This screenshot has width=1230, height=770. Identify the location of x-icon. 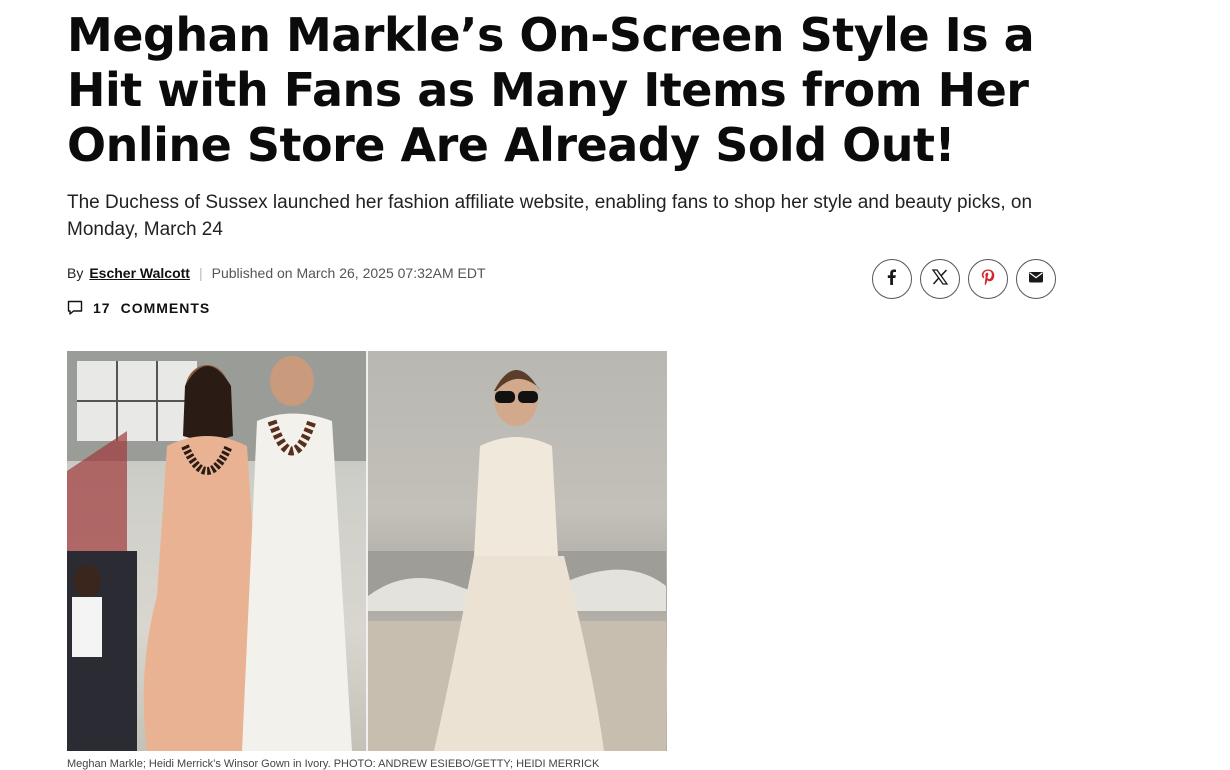
(940, 279).